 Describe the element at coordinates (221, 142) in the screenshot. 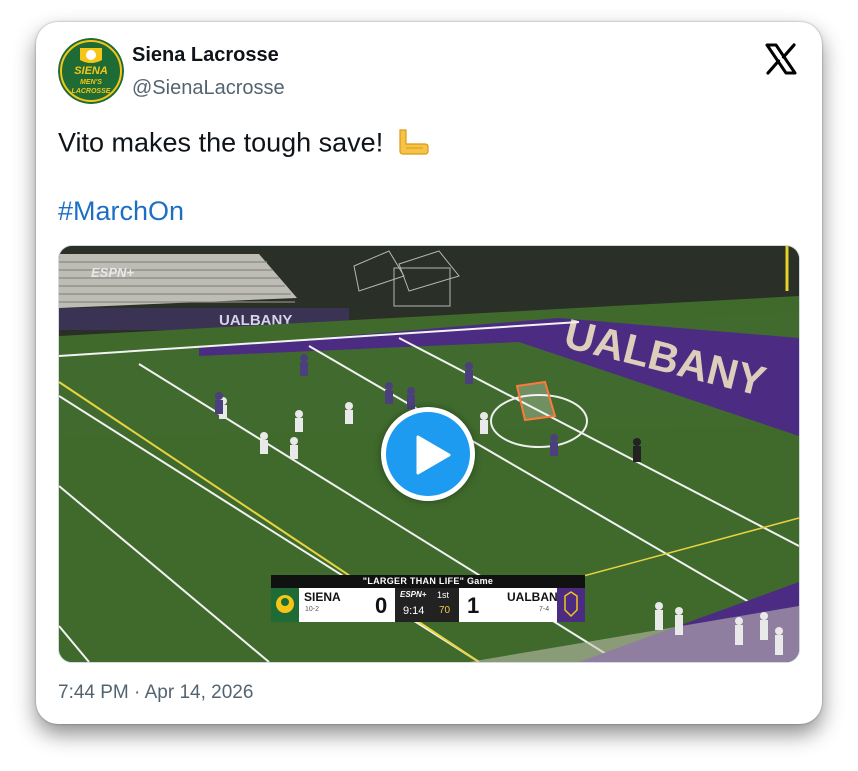

I see `tweet-body: Vito makes the tough save!` at that location.